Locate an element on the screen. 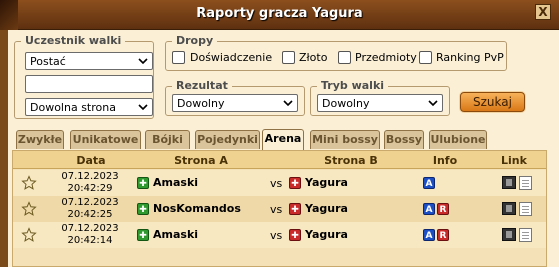  tab-mini-bosses: Mini bossy is located at coordinates (345, 139).